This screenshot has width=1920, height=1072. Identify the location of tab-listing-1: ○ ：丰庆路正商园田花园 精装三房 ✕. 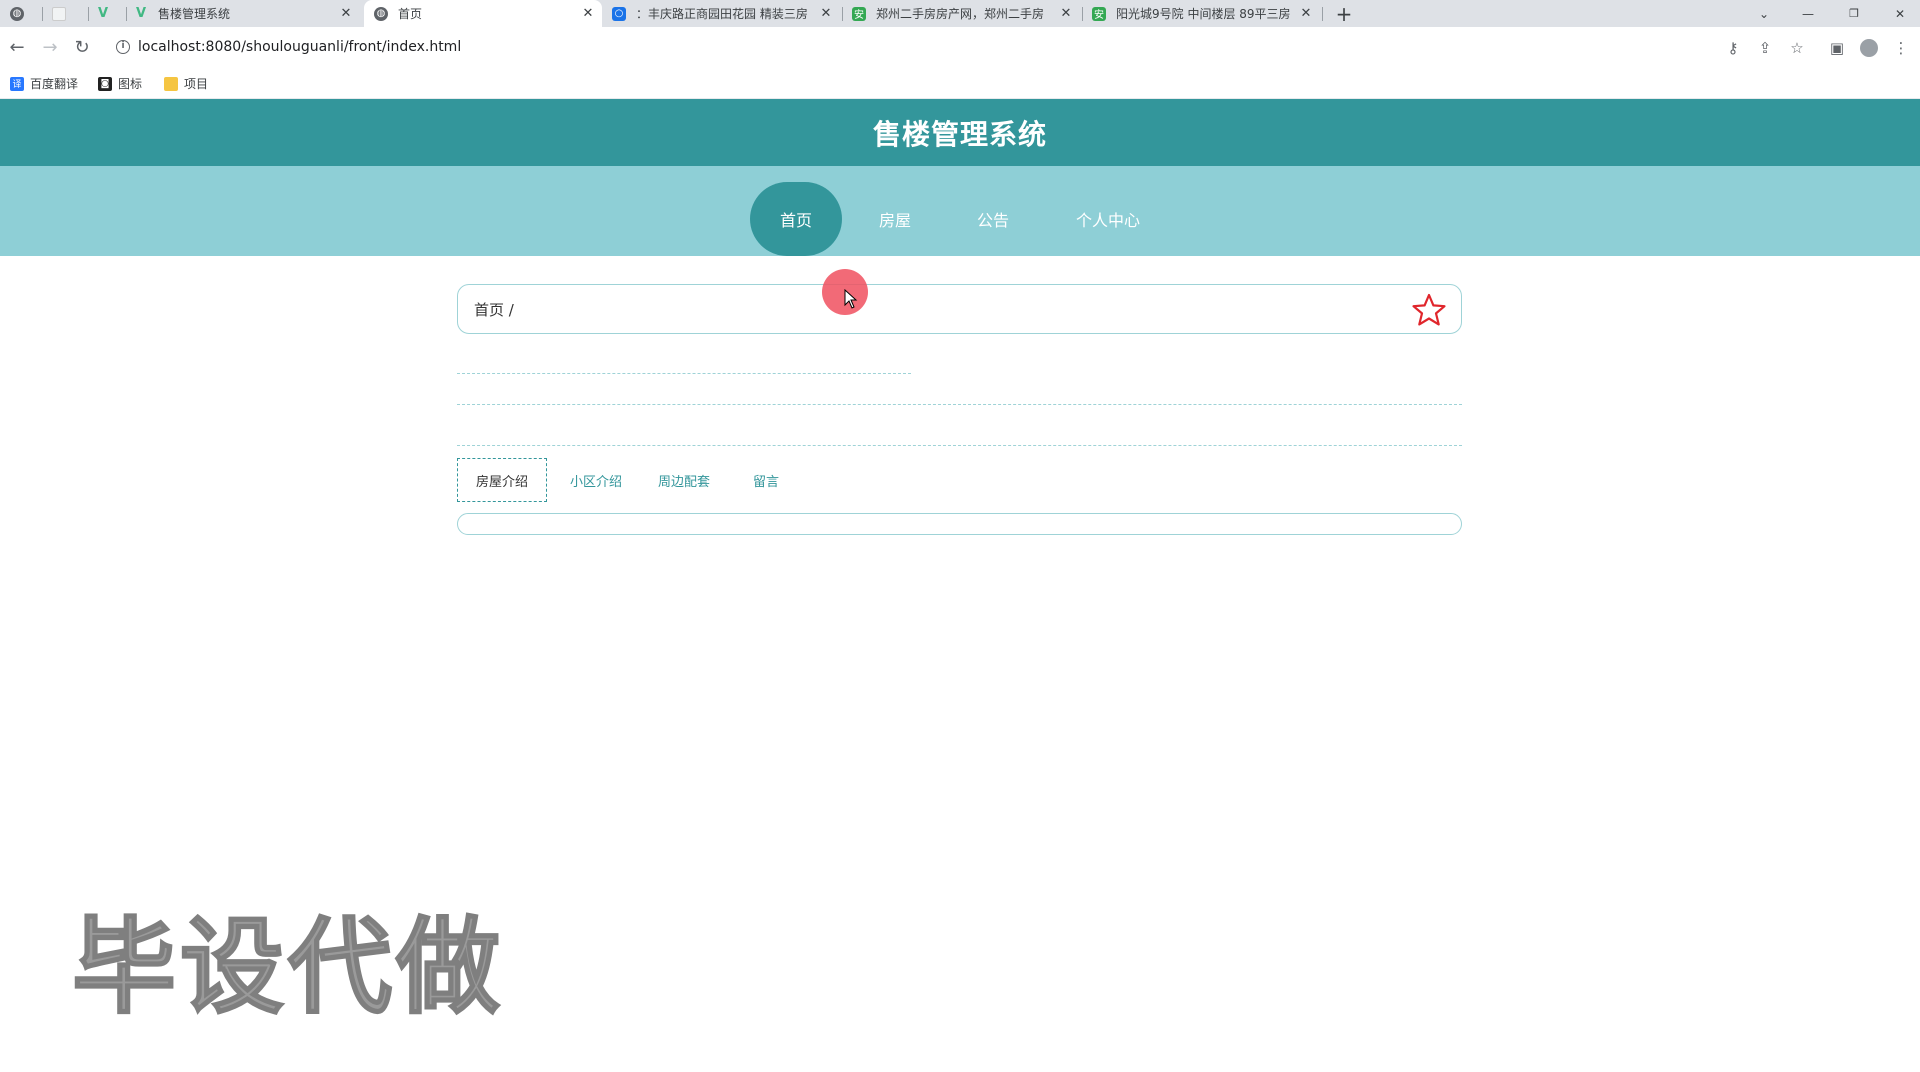
(726, 13).